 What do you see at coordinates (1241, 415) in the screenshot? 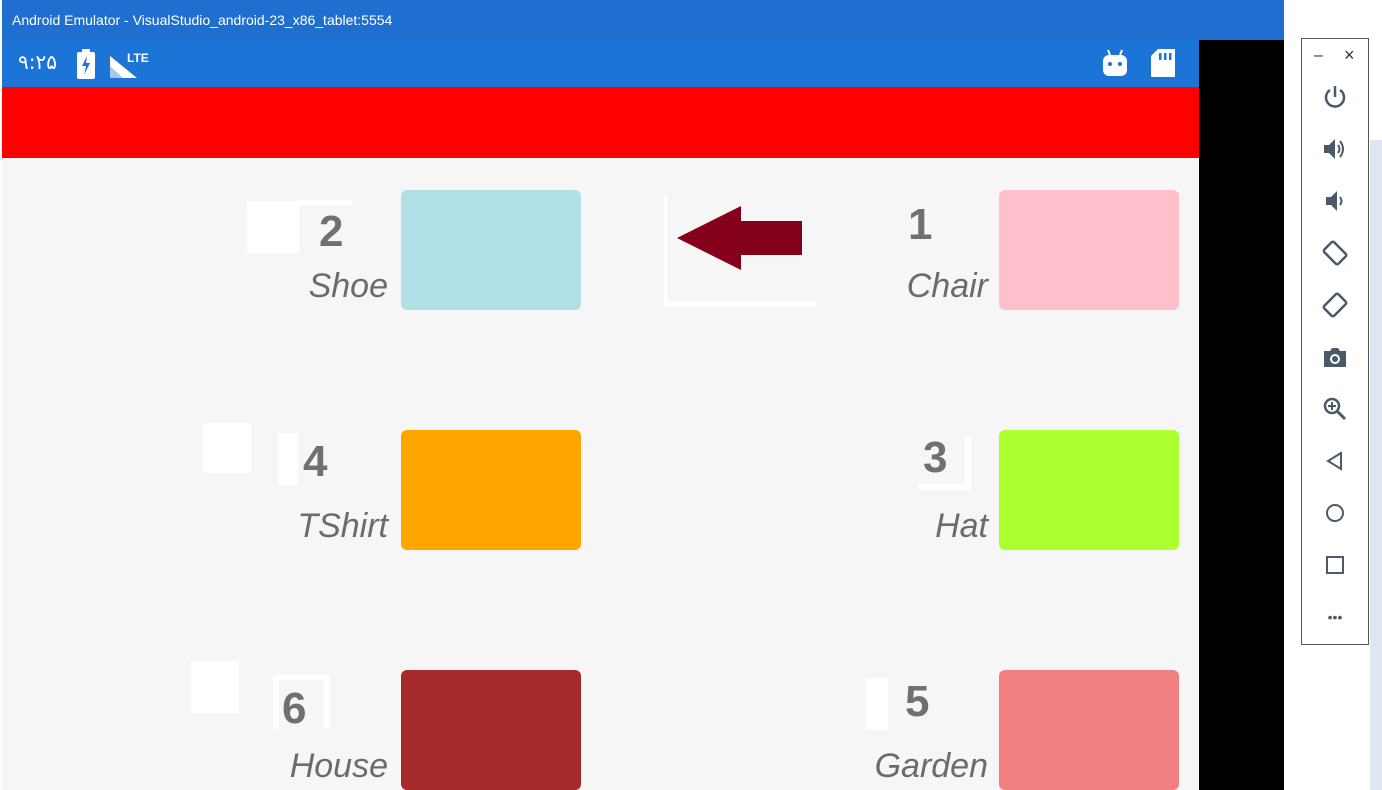
I see `emulator-frame-bezel` at bounding box center [1241, 415].